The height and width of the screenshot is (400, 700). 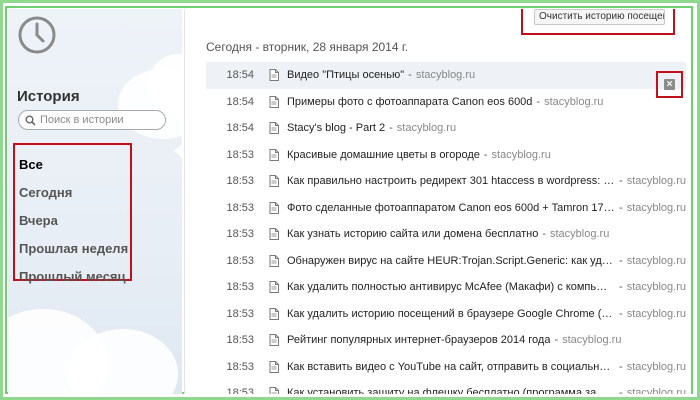 What do you see at coordinates (31, 164) in the screenshot?
I see `nav-item-all: Все` at bounding box center [31, 164].